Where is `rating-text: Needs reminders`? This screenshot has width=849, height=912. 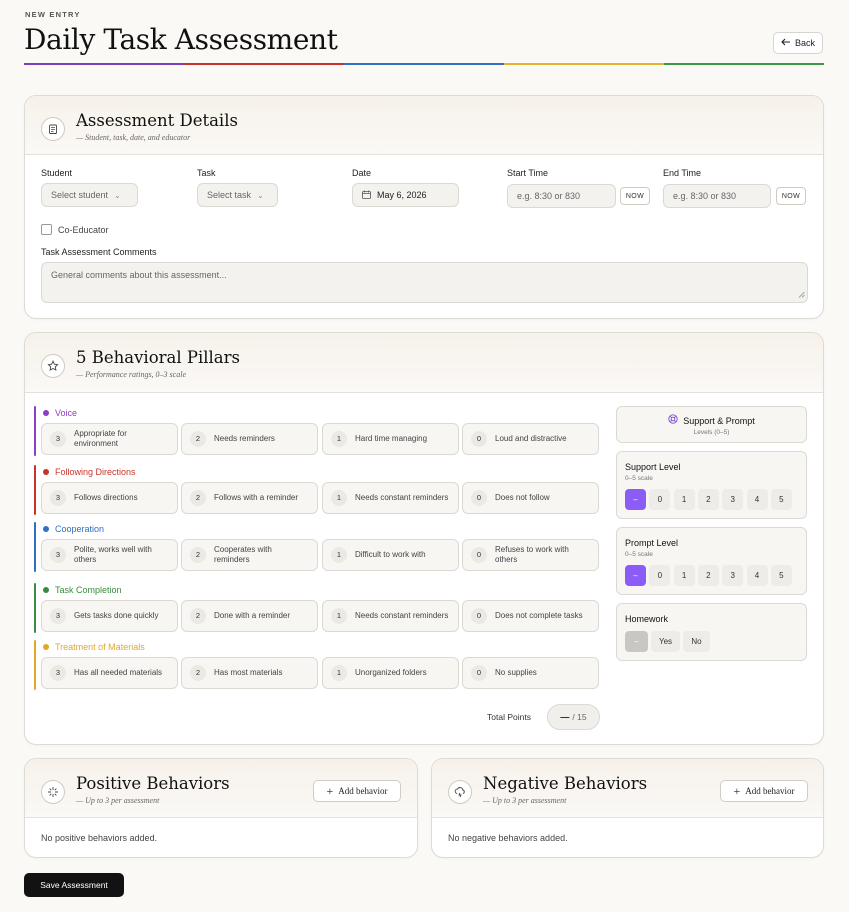
rating-text: Needs reminders is located at coordinates (244, 438).